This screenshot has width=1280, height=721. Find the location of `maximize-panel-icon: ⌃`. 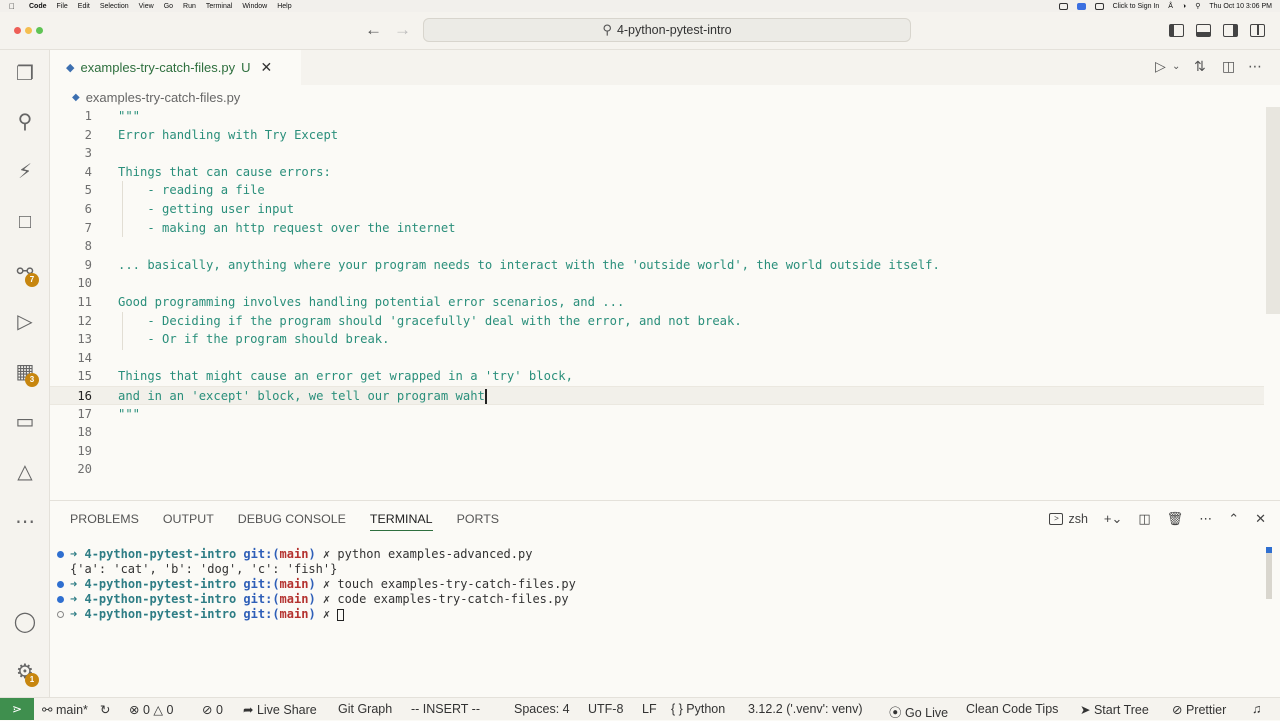

maximize-panel-icon: ⌃ is located at coordinates (1233, 519).